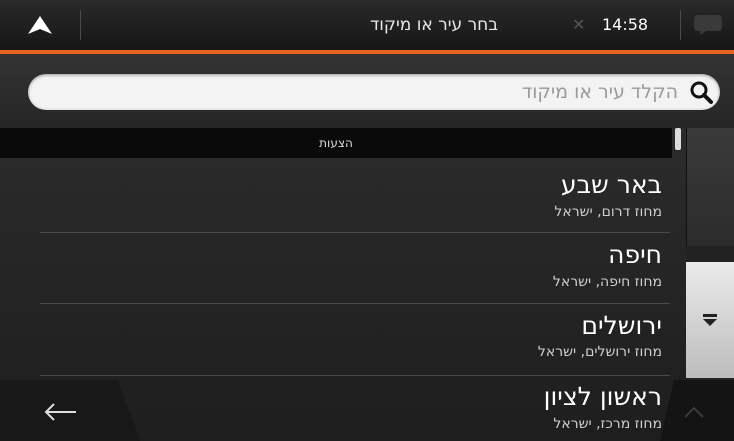  I want to click on list-item: ירושלים מחוז ירושלים, ישראל, so click(336, 339).